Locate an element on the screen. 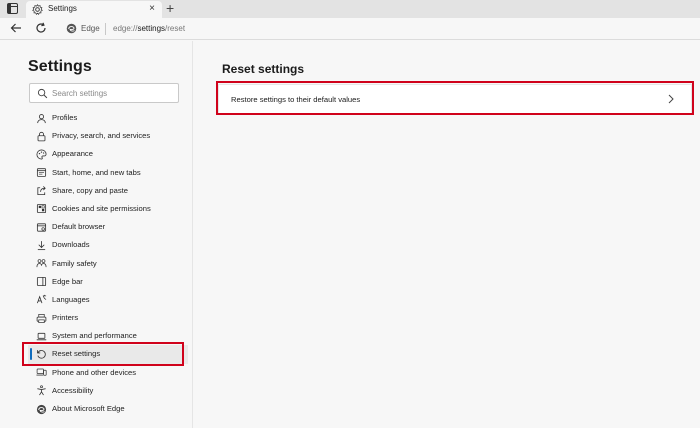 This screenshot has height=428, width=700. window-icon is located at coordinates (41, 172).